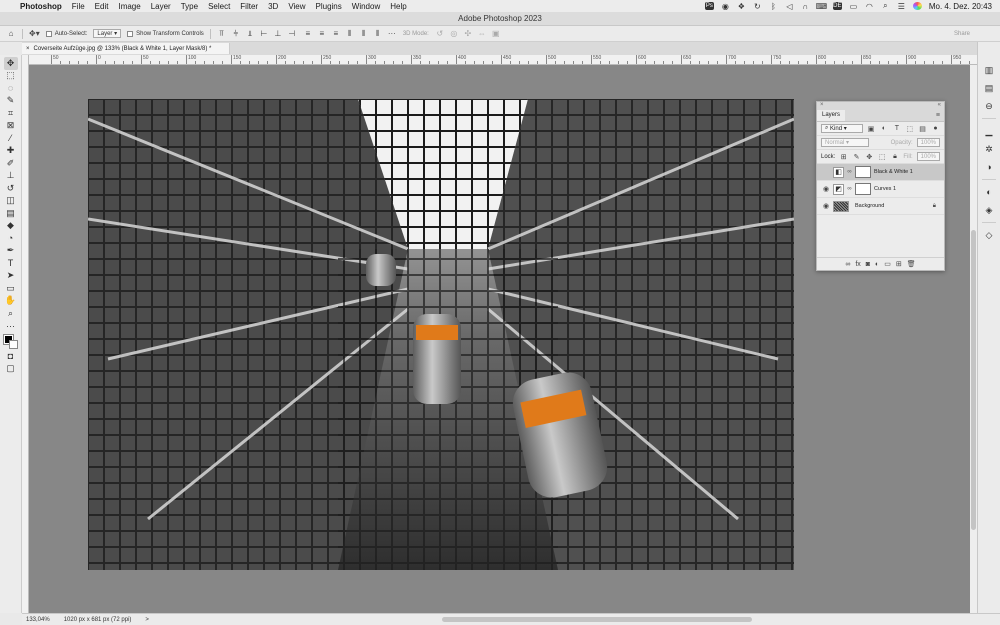 The image size is (1000, 625). What do you see at coordinates (11, 369) in the screenshot?
I see `screen-mode-icon: ▢` at bounding box center [11, 369].